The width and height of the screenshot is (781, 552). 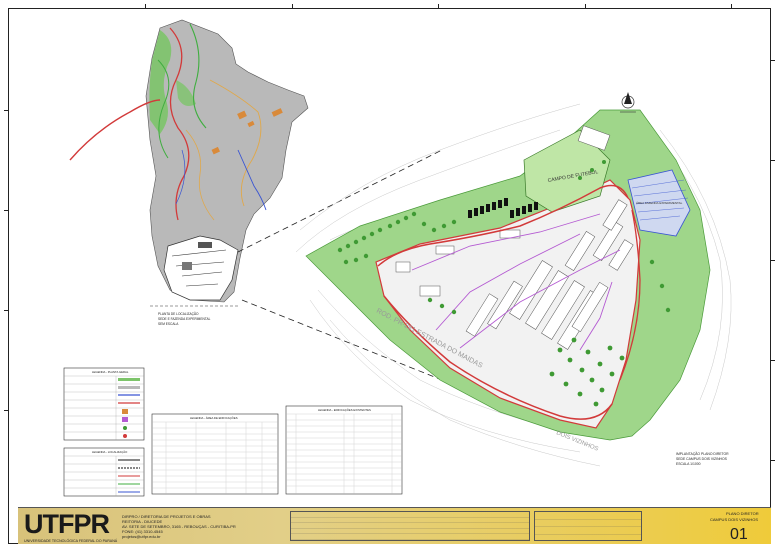 What do you see at coordinates (588, 526) in the screenshot?
I see `notes-box` at bounding box center [588, 526].